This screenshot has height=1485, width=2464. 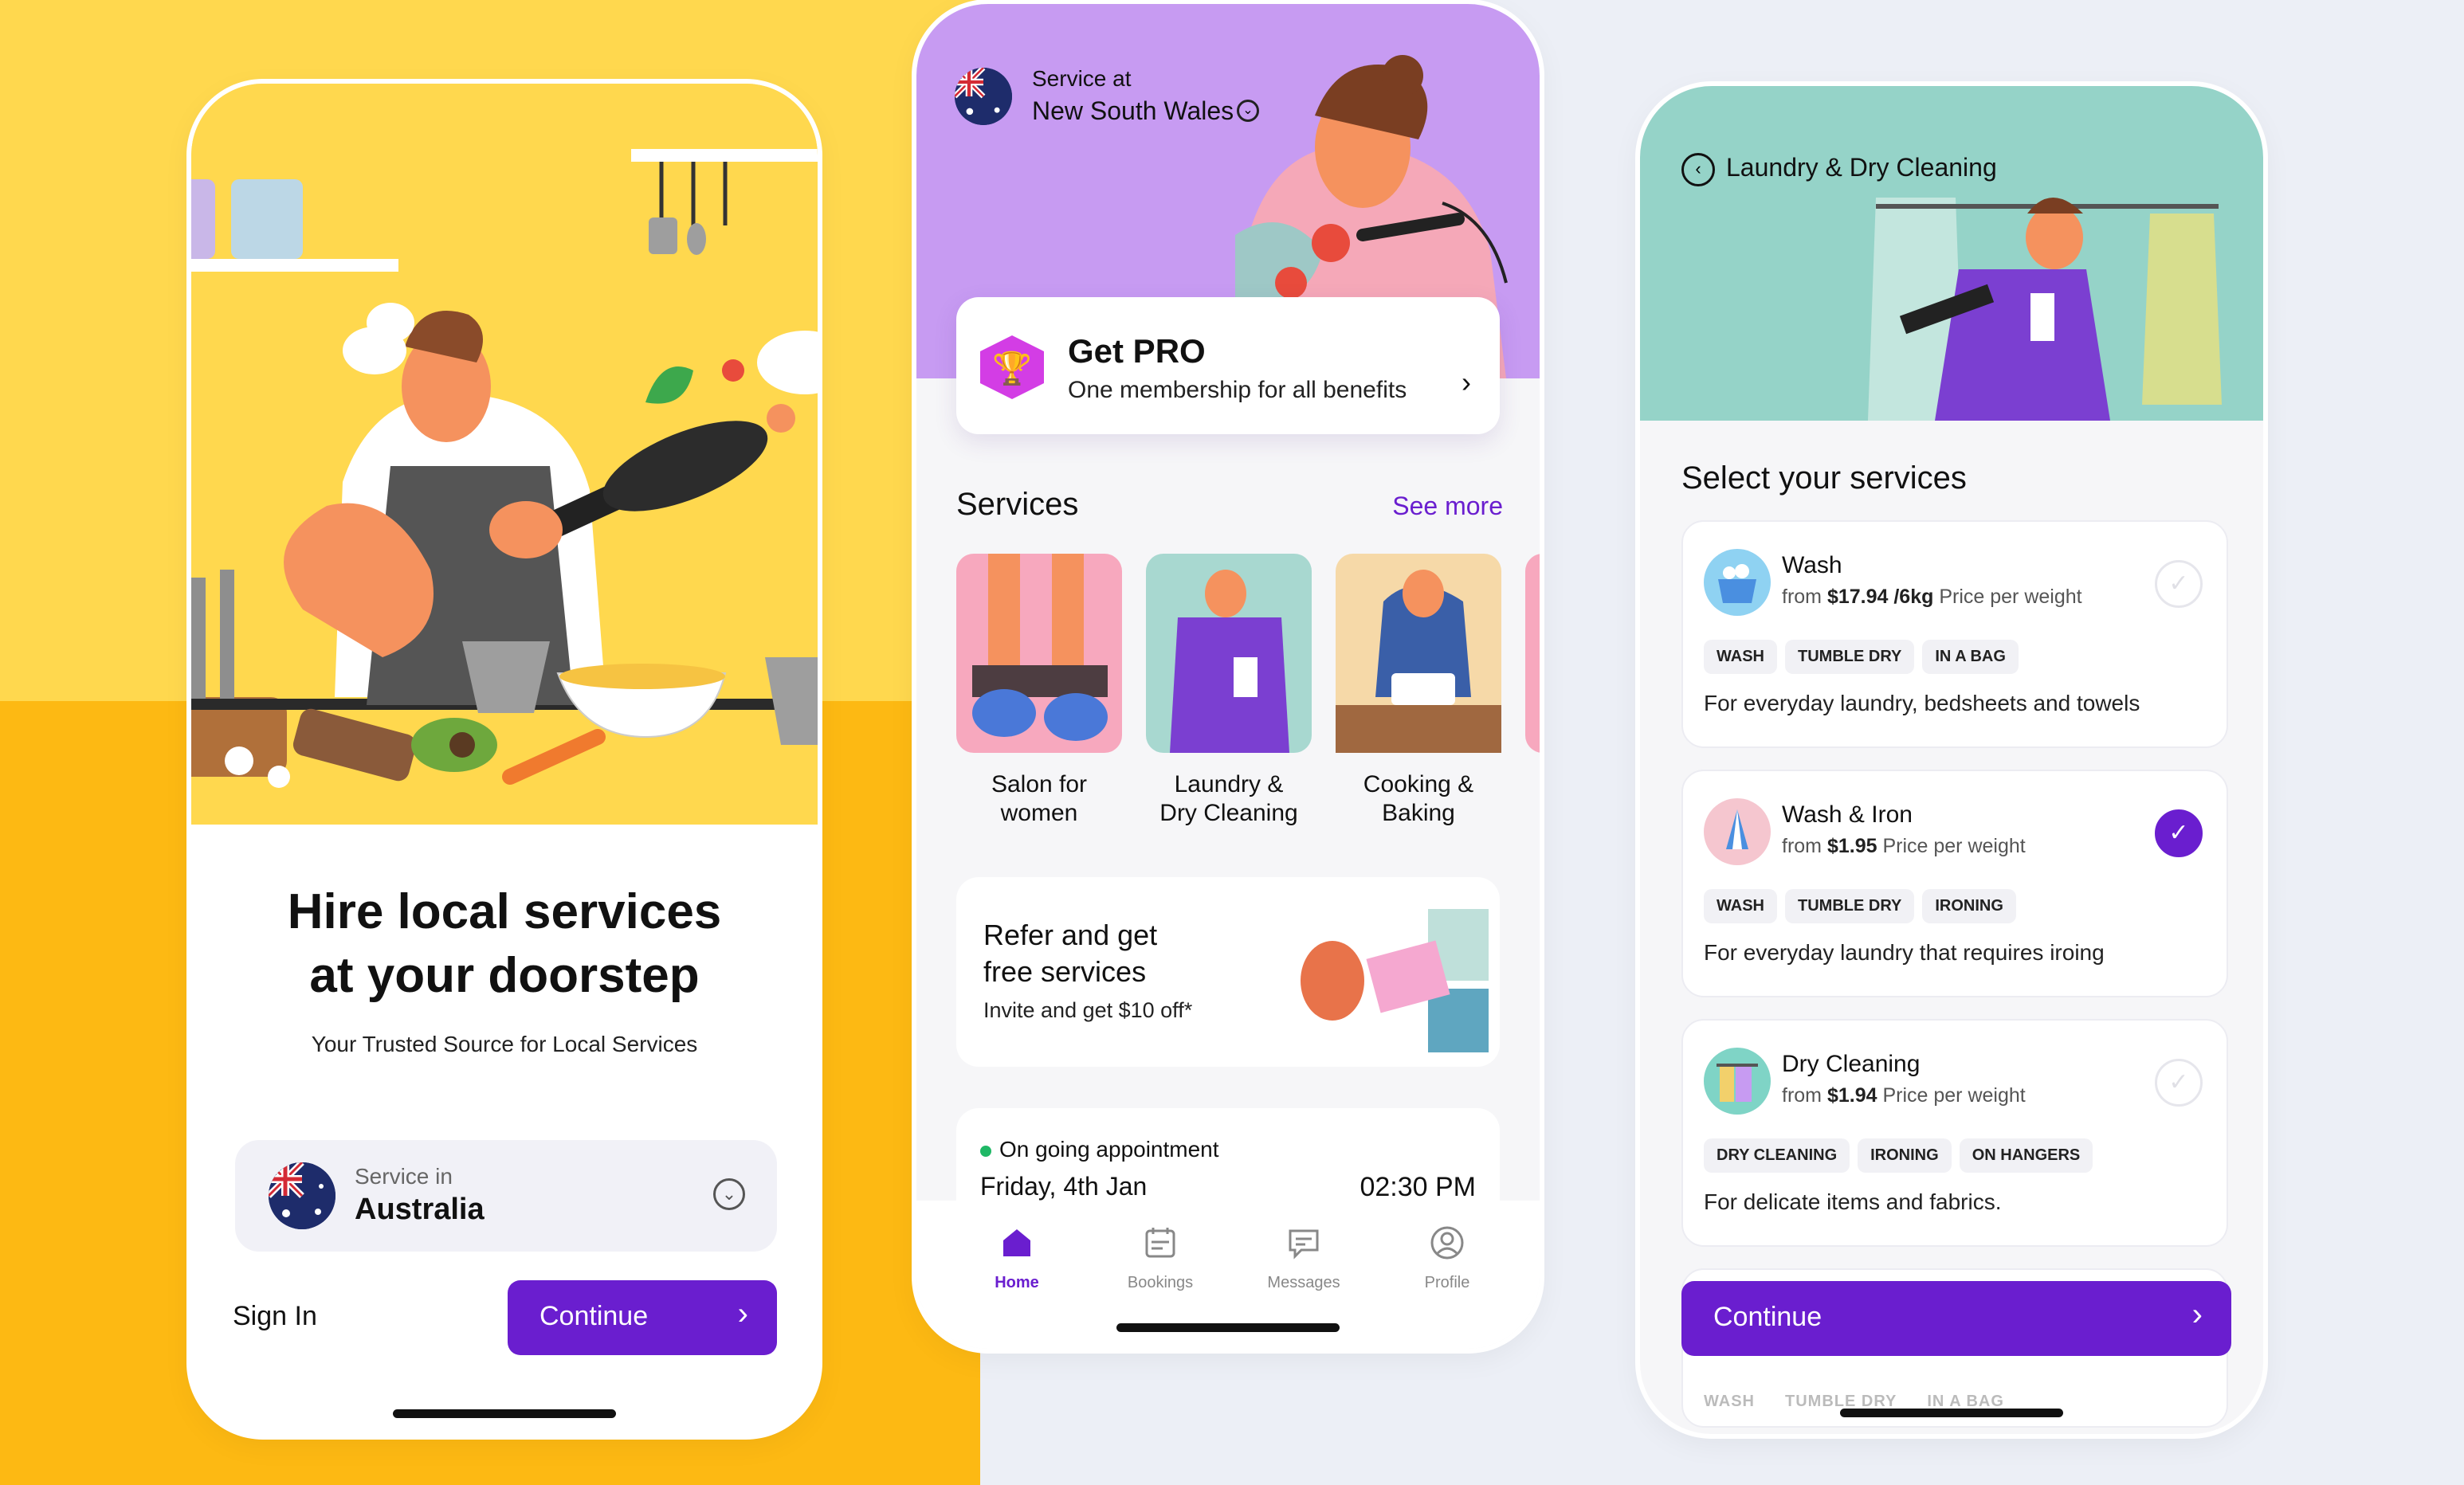 I want to click on option-tag: IN A BAG, so click(x=1970, y=657).